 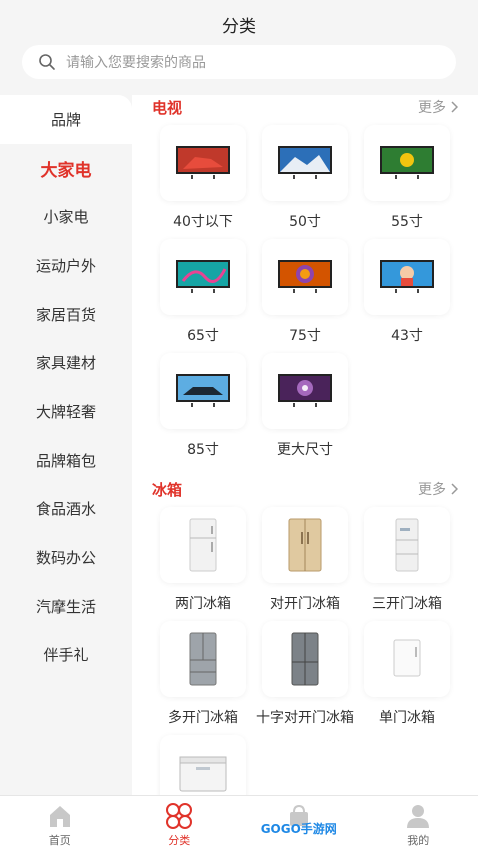 I want to click on fridge-section-header: 冰箱 更多, so click(x=305, y=489).